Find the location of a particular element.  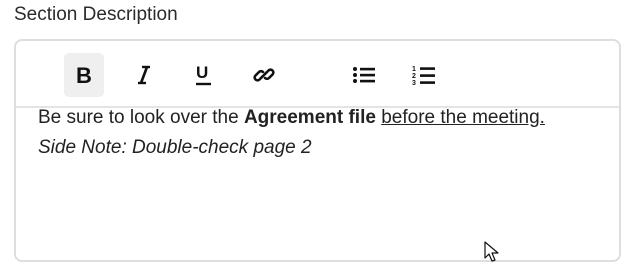

body-text: Be sure to look over the is located at coordinates (141, 117).